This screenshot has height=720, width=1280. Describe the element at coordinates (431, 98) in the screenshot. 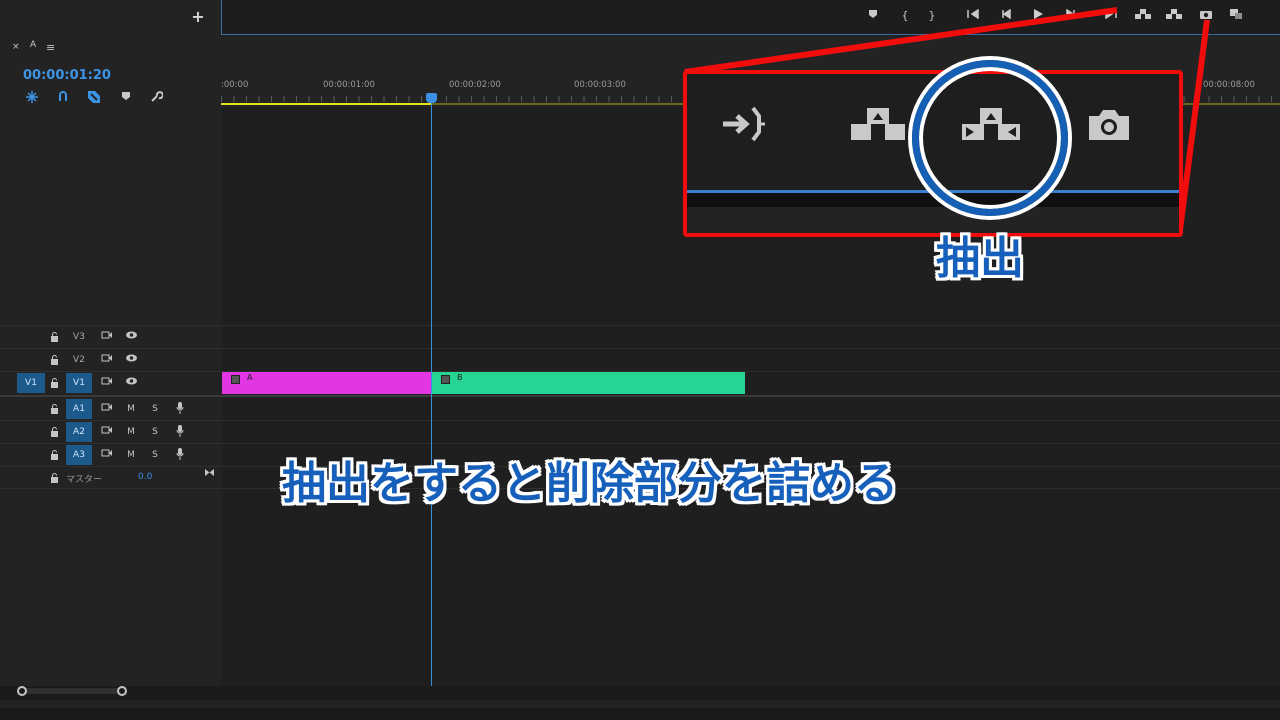

I see `playhead-handle` at that location.